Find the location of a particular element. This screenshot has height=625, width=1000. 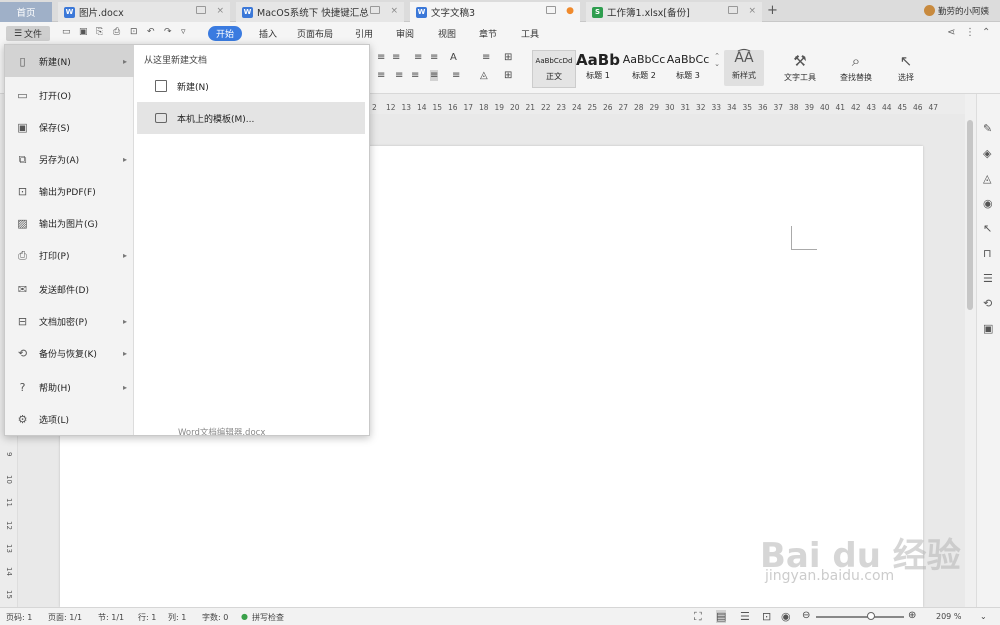

tab-1: W 图片.docx × is located at coordinates (144, 12).